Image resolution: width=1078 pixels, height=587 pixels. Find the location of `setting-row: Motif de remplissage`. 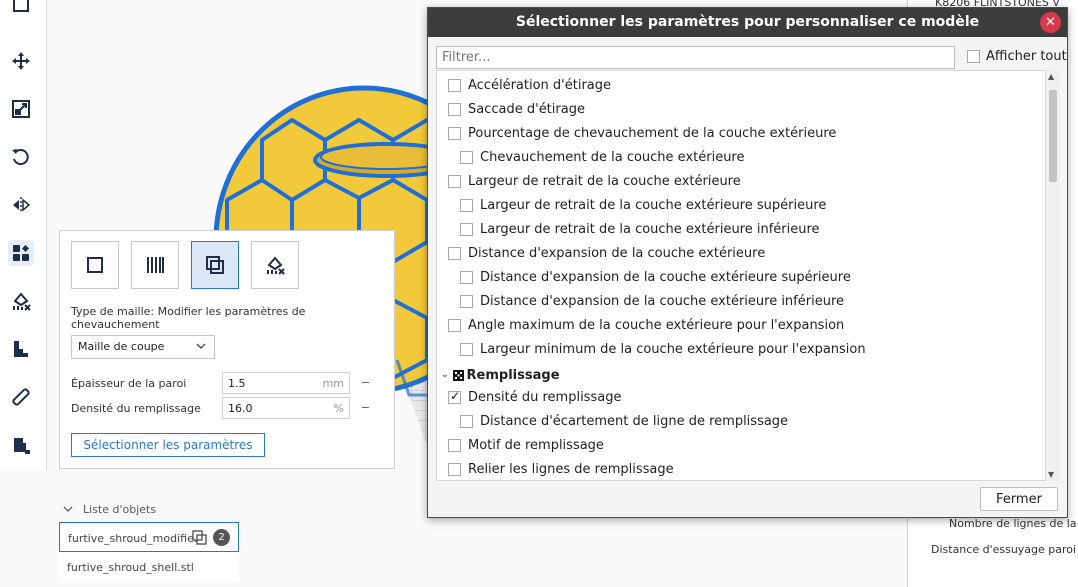

setting-row: Motif de remplissage is located at coordinates (526, 445).